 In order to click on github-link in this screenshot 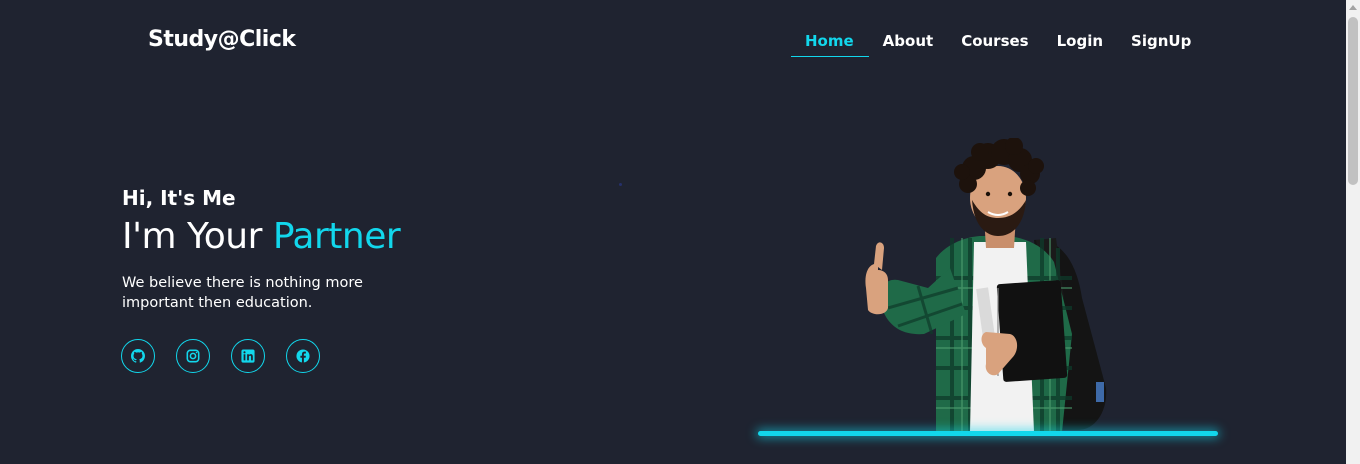, I will do `click(138, 356)`.